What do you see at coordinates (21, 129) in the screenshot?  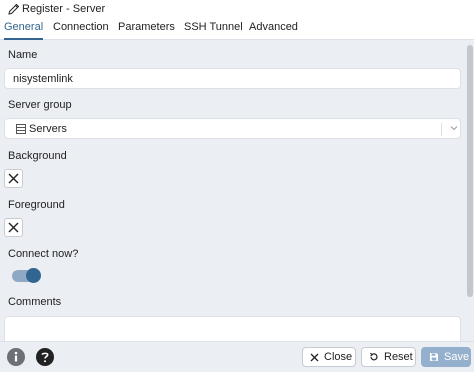 I see `server-group-icon` at bounding box center [21, 129].